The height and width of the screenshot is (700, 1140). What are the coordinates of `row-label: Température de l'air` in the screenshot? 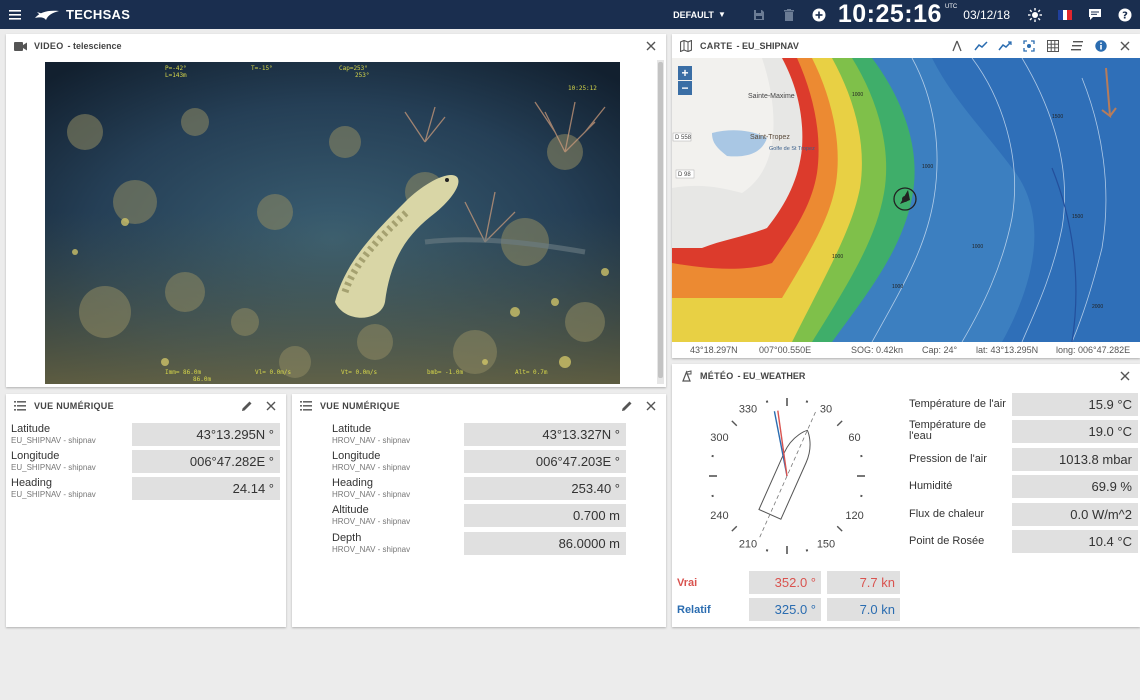 It's located at (957, 404).